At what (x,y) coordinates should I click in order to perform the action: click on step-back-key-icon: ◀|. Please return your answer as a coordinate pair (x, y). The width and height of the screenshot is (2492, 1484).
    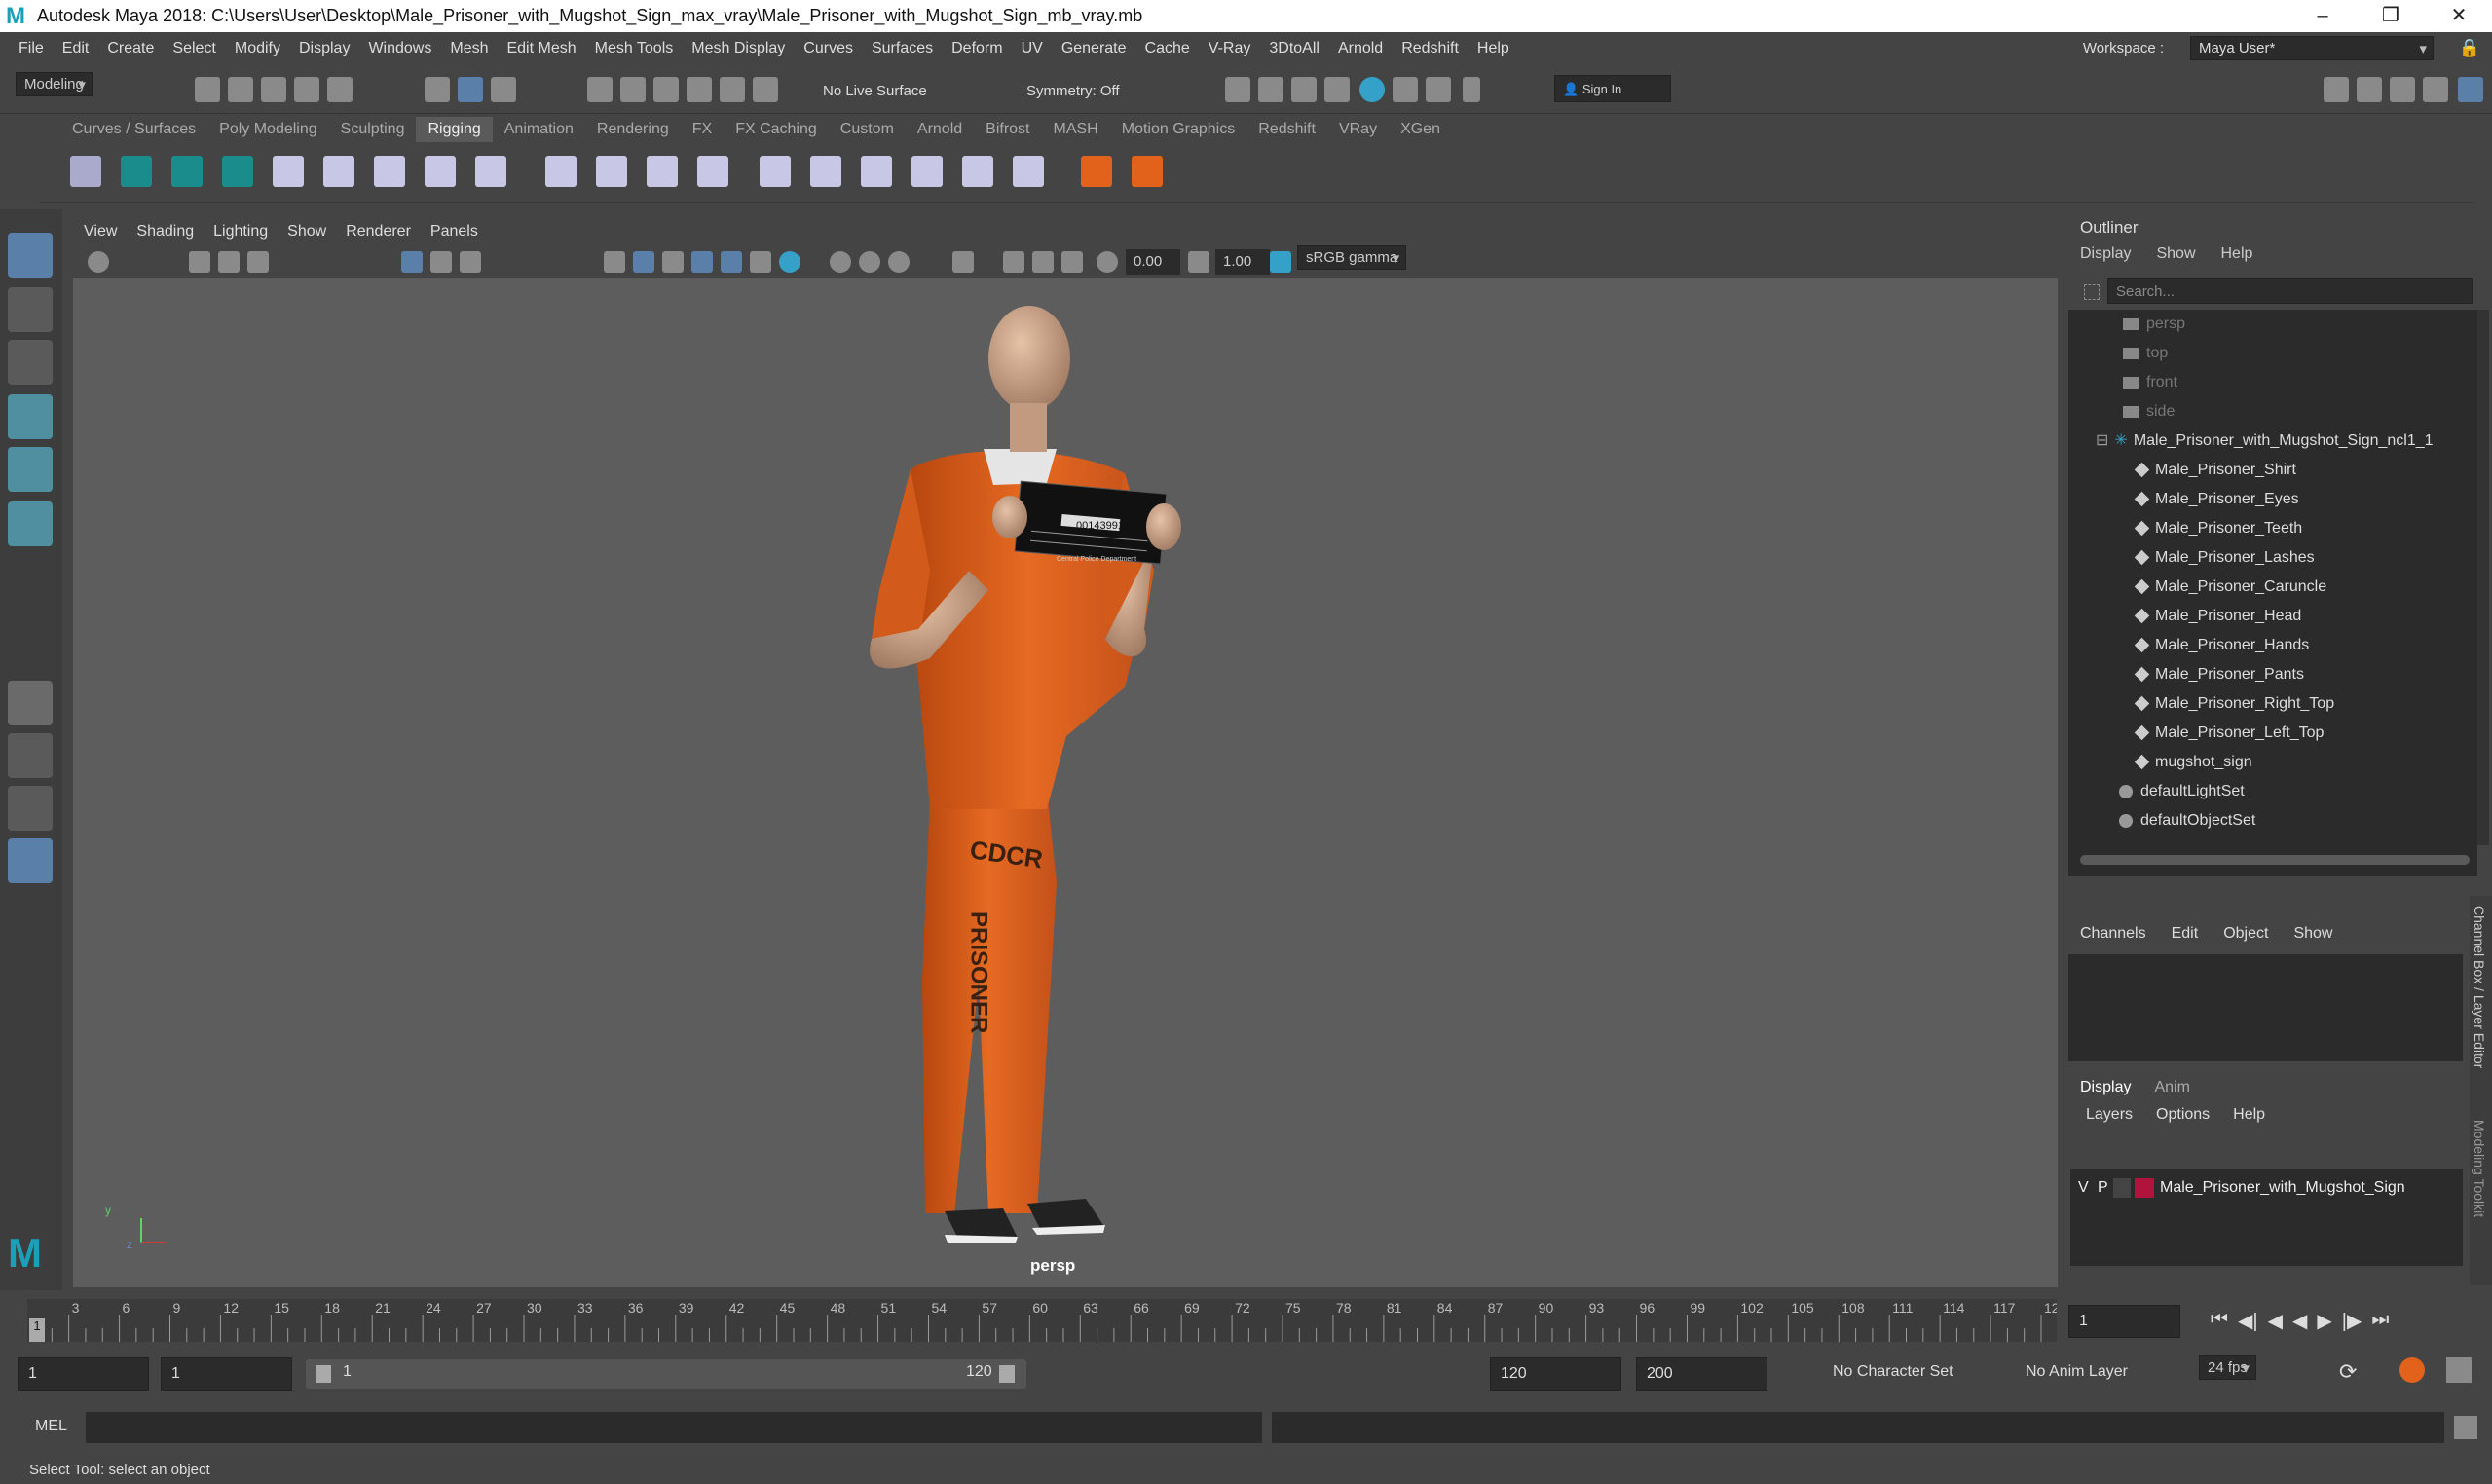
    Looking at the image, I should click on (2248, 1321).